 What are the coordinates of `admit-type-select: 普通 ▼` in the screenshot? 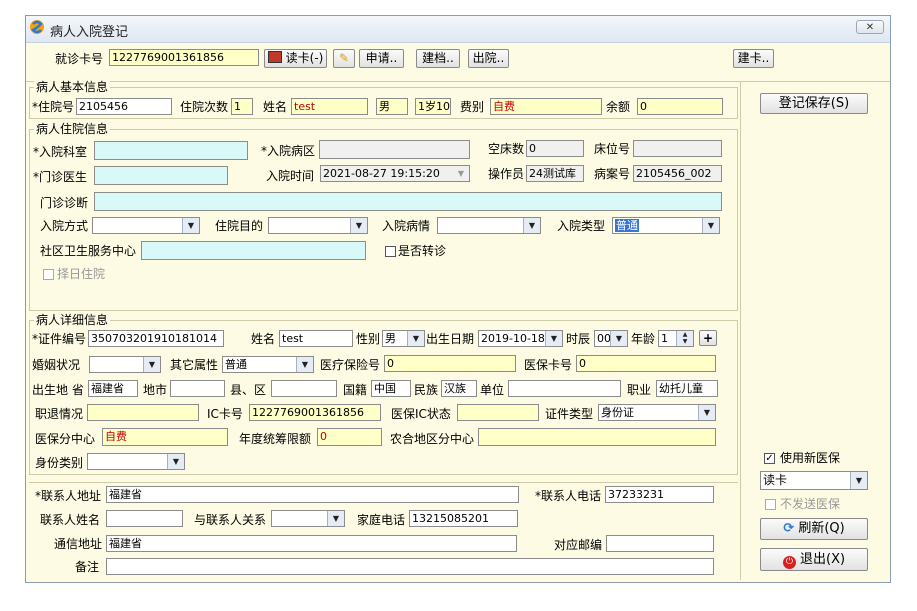 It's located at (666, 225).